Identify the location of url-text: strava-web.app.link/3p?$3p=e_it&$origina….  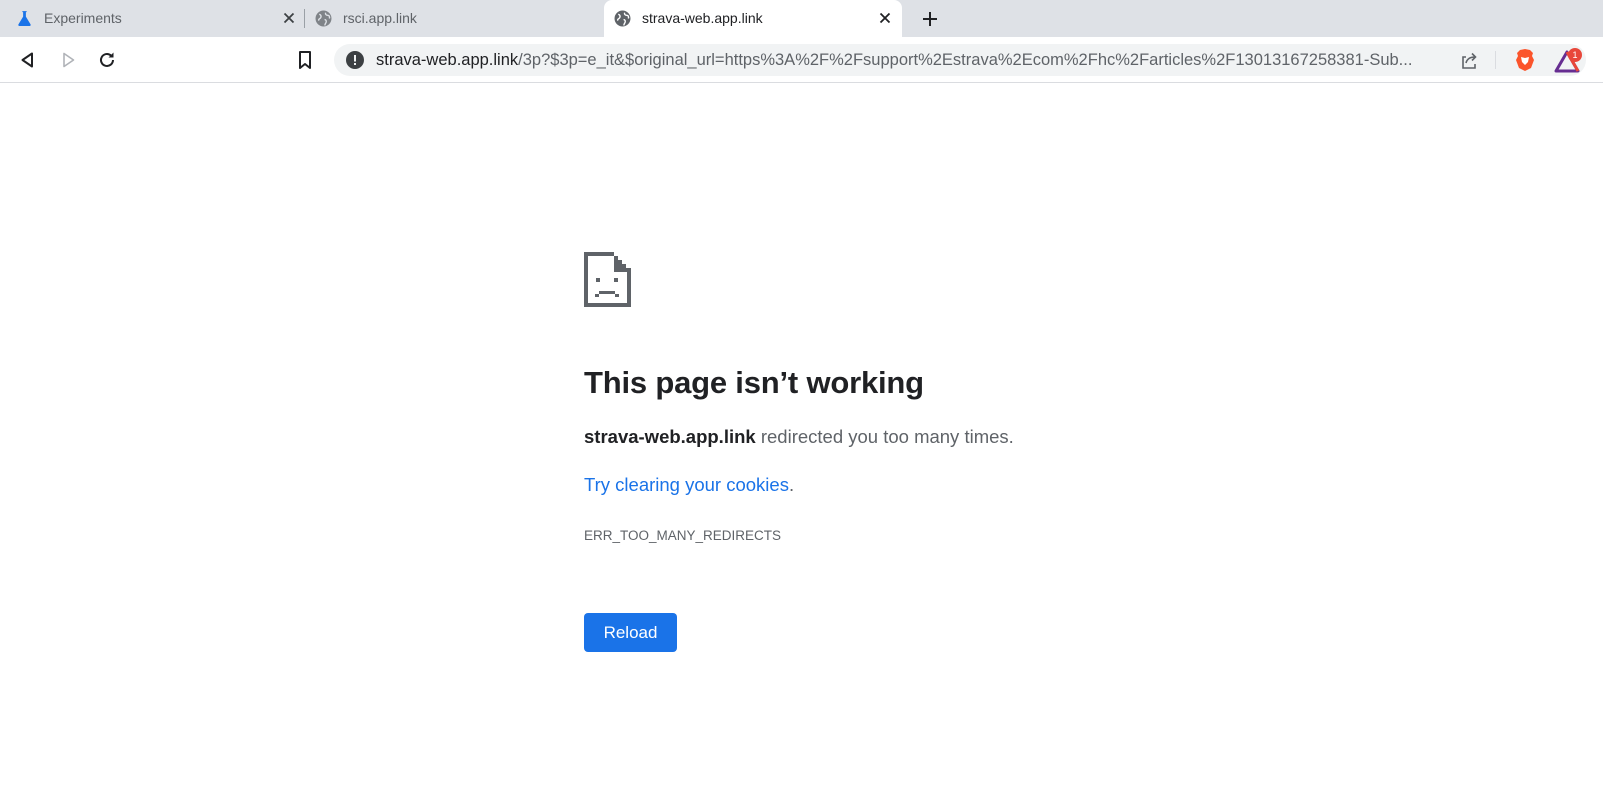
(910, 60).